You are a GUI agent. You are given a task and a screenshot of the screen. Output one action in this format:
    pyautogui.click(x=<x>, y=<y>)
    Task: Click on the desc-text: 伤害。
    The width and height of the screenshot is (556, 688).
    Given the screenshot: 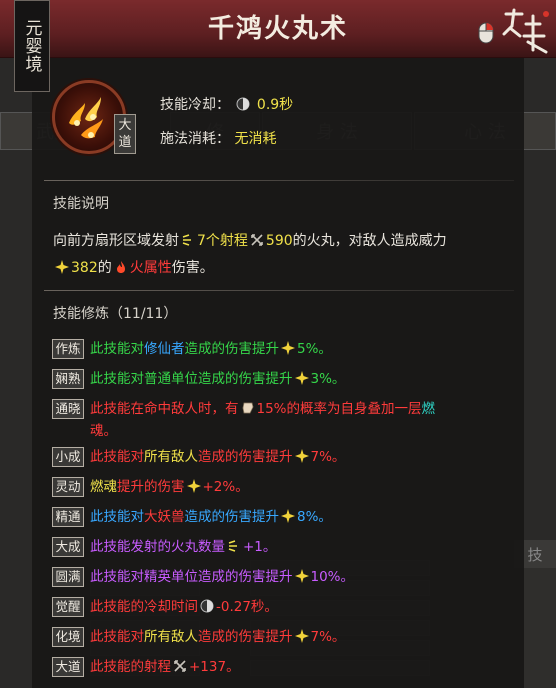 What is the action you would take?
    pyautogui.click(x=192, y=268)
    